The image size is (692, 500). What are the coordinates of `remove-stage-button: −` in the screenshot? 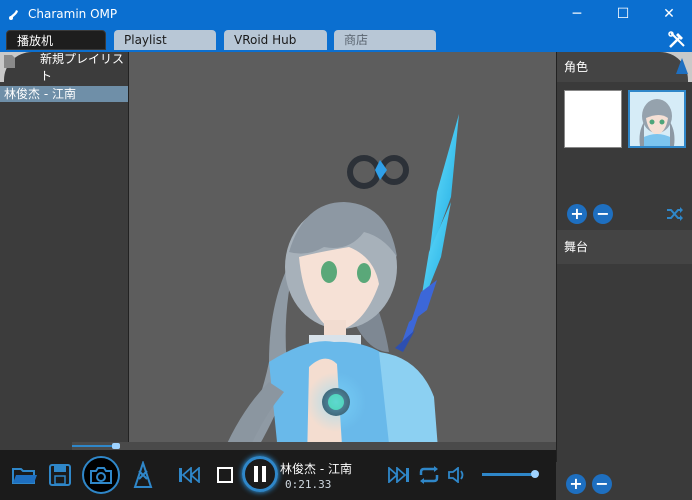 It's located at (602, 484).